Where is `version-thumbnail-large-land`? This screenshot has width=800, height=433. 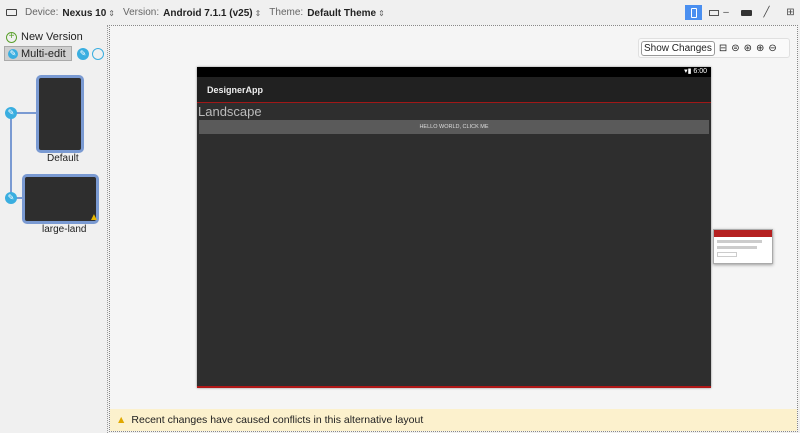 version-thumbnail-large-land is located at coordinates (60, 199).